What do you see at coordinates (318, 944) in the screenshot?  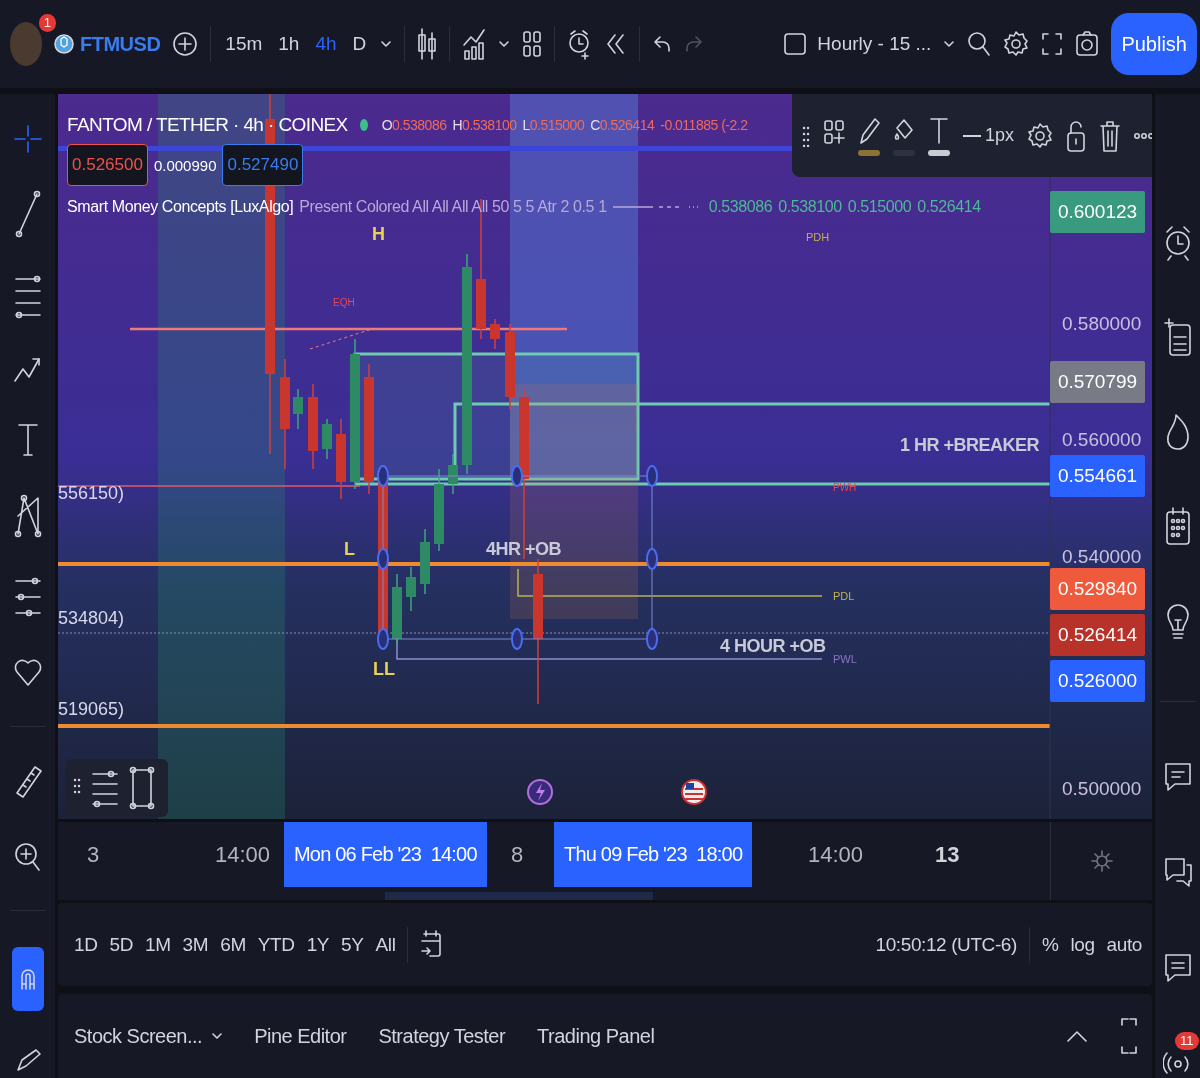 I see `range-button: 1Y` at bounding box center [318, 944].